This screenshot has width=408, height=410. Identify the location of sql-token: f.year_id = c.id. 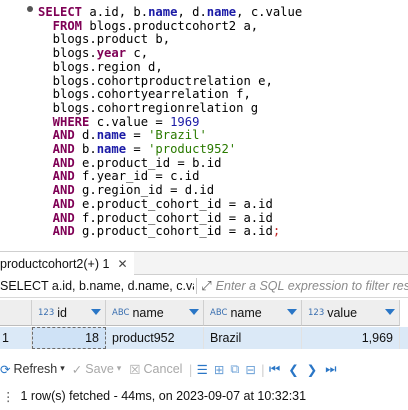
(137, 176).